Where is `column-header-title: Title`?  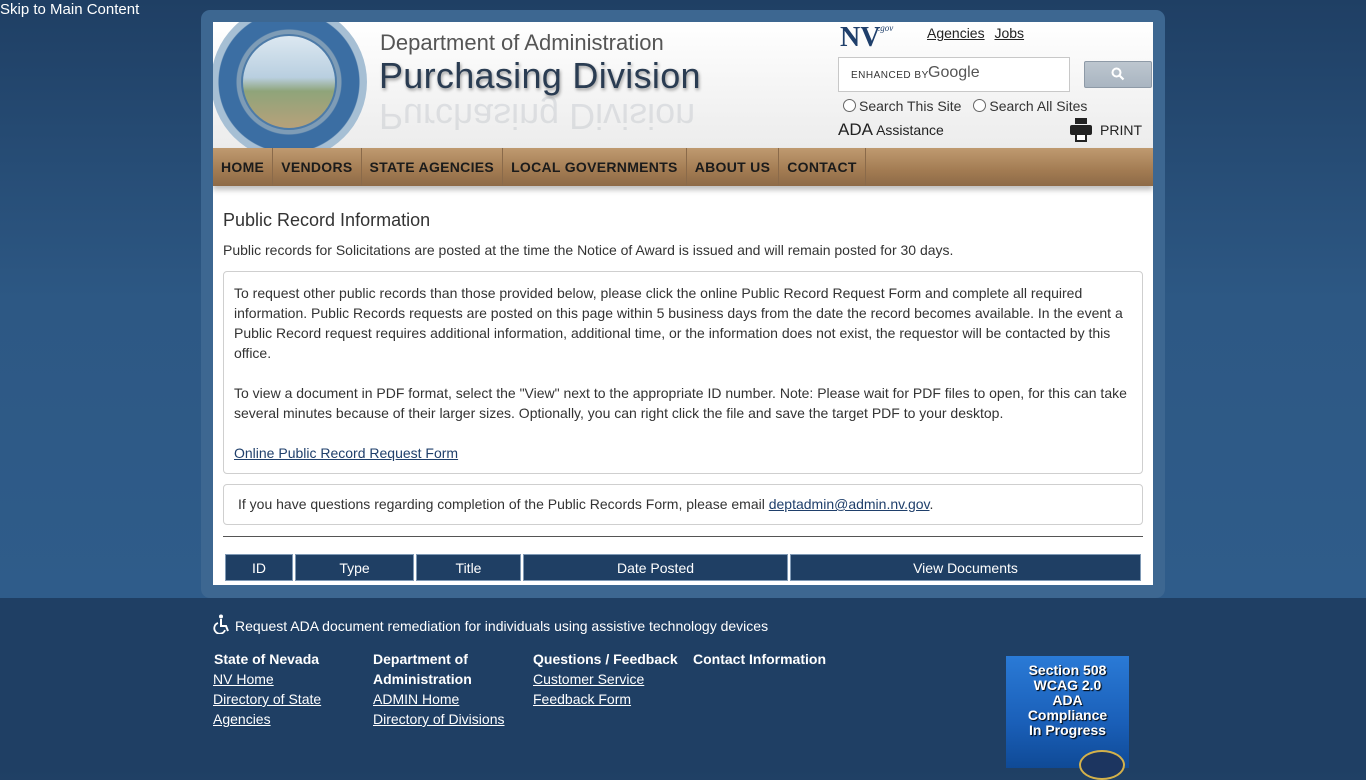 column-header-title: Title is located at coordinates (468, 567).